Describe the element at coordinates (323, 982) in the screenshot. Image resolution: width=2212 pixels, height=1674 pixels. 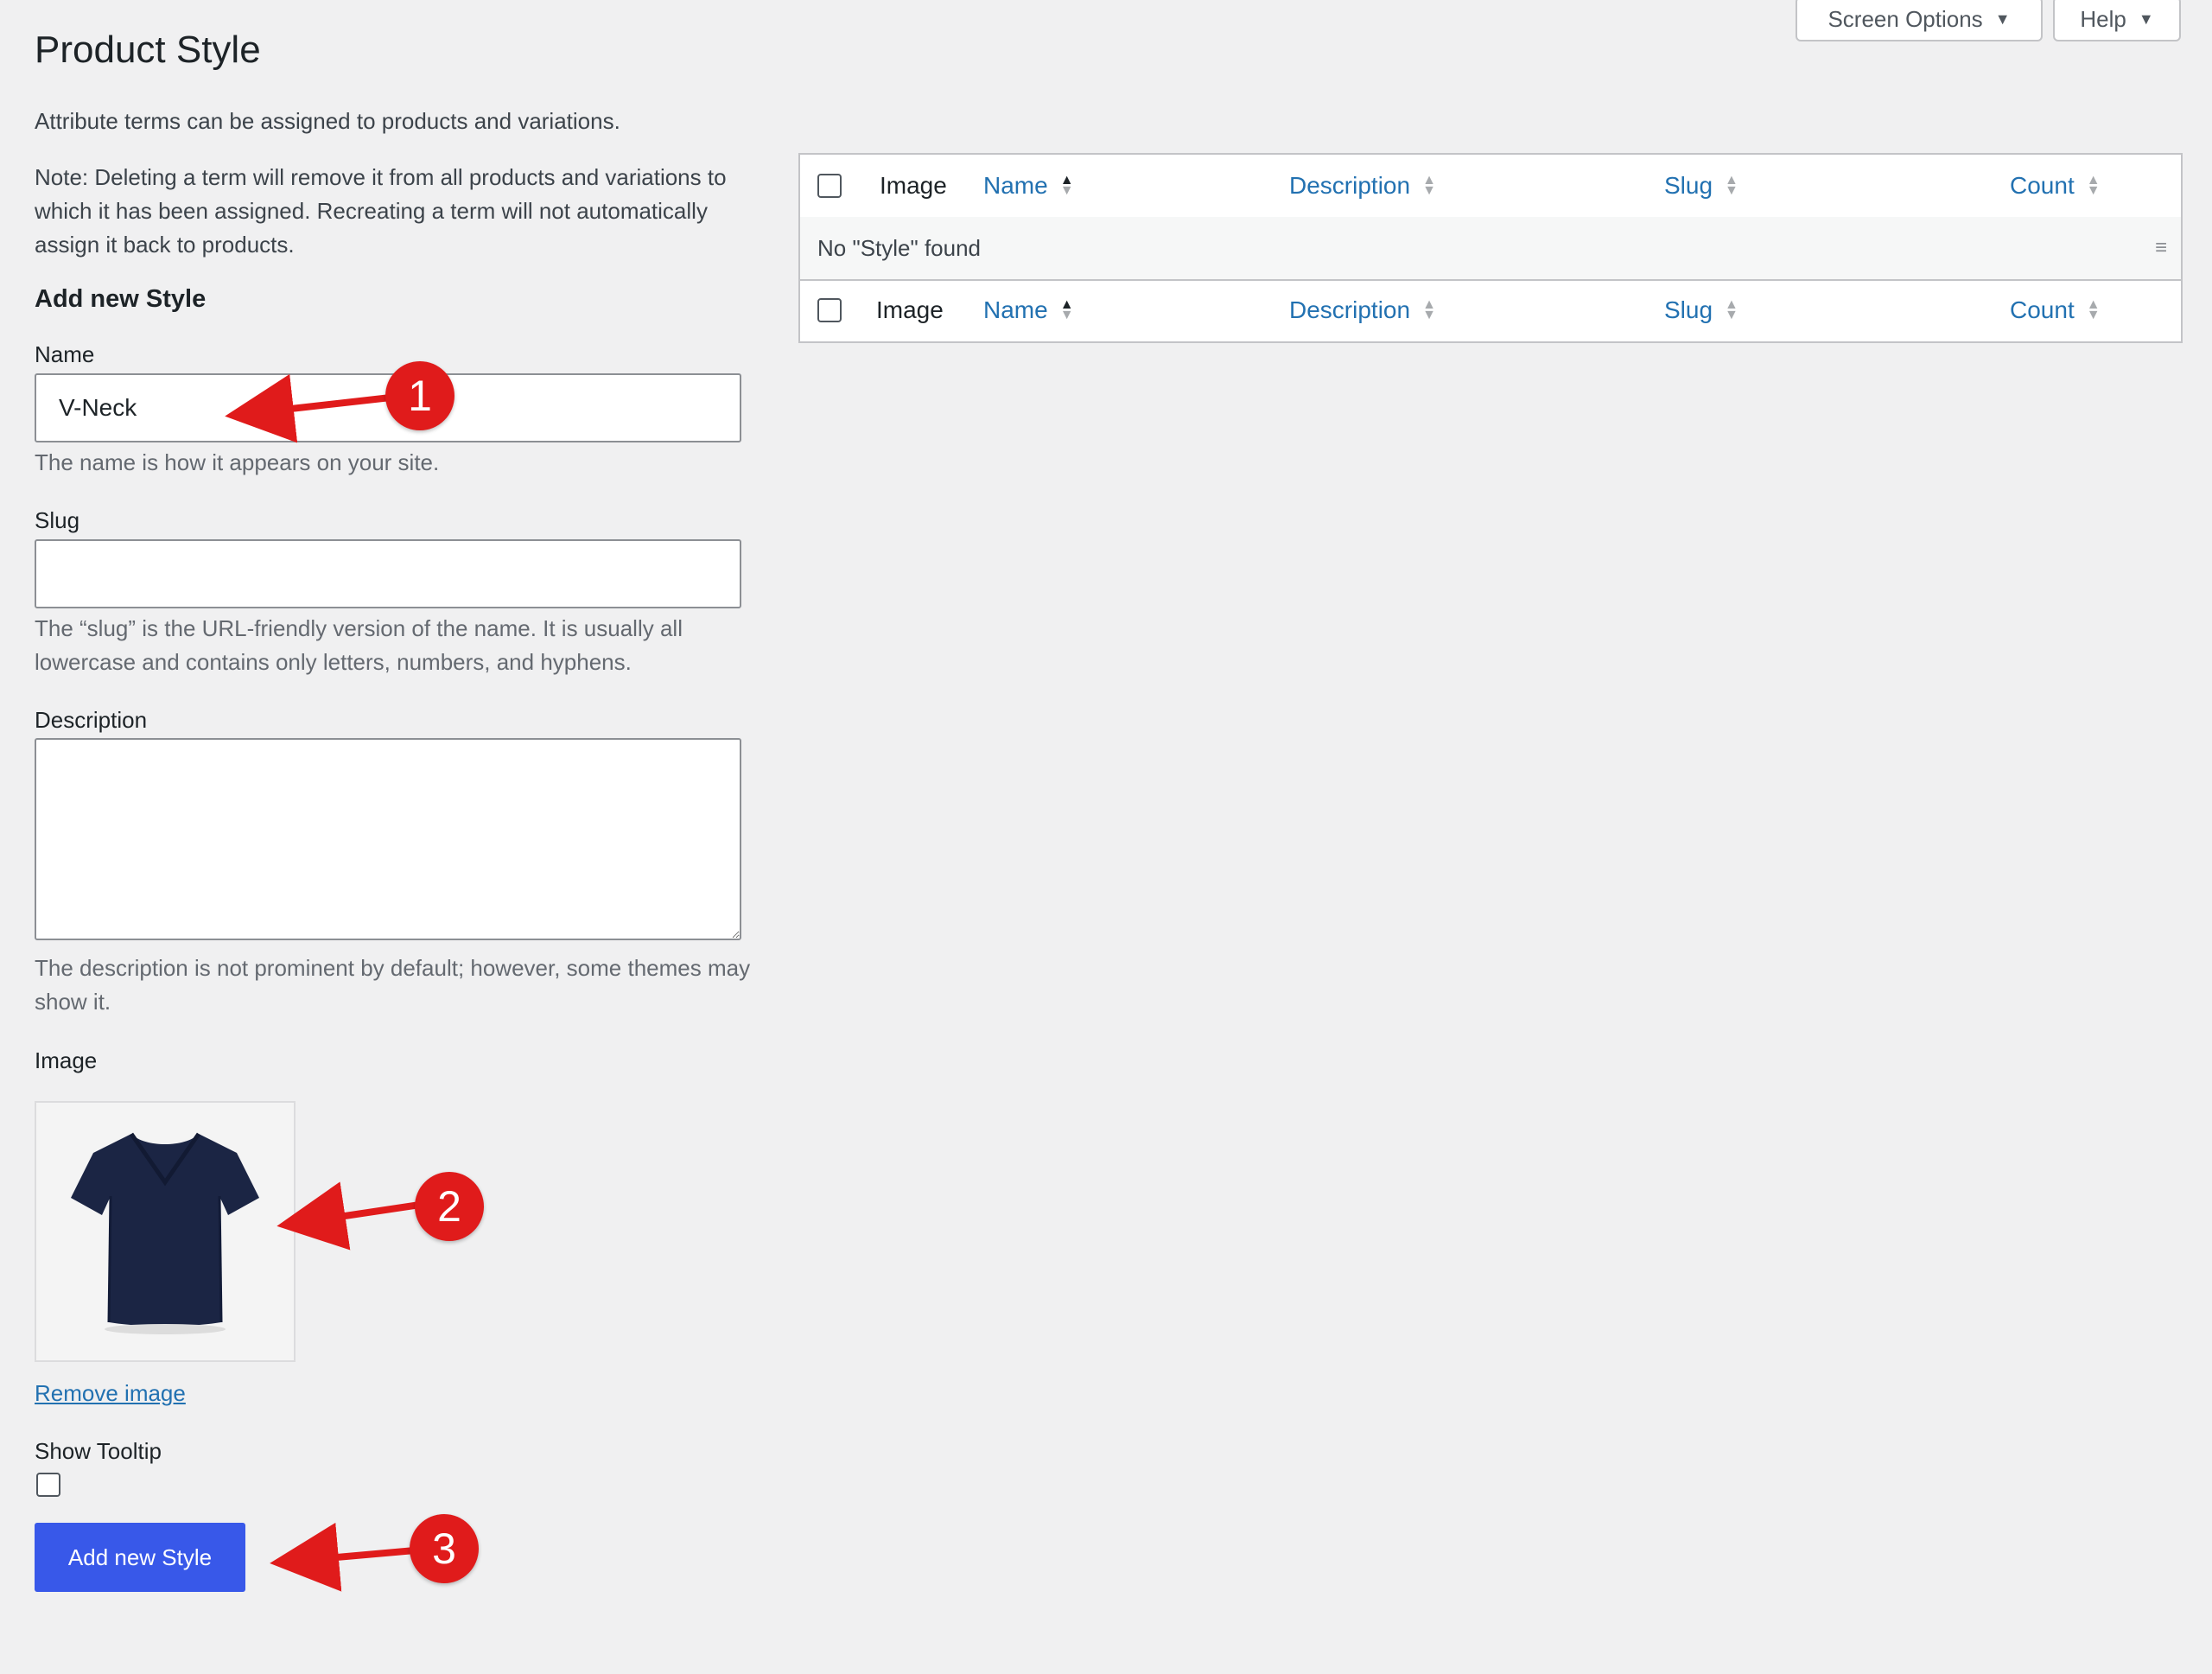
I see `annotation-arrows` at that location.